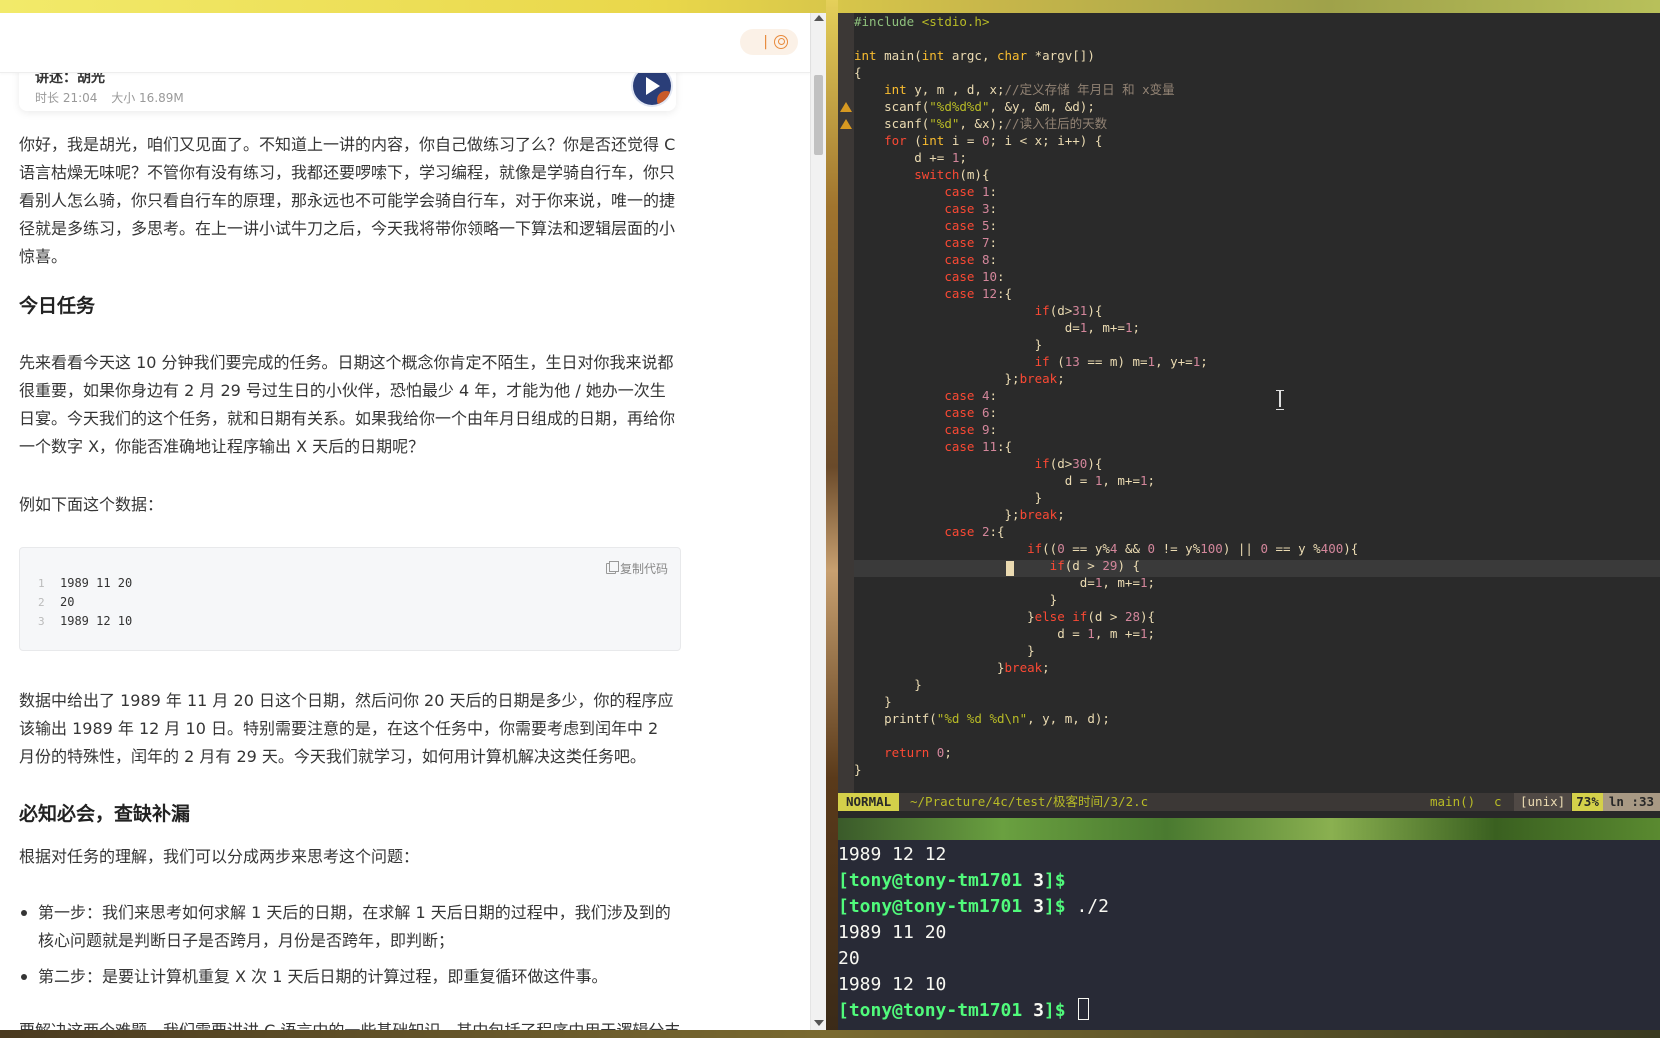 This screenshot has height=1038, width=1660. I want to click on sign-column, so click(846, 403).